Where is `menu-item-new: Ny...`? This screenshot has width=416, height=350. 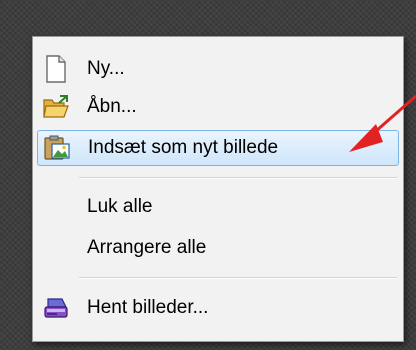
menu-item-new: Ny... is located at coordinates (218, 69).